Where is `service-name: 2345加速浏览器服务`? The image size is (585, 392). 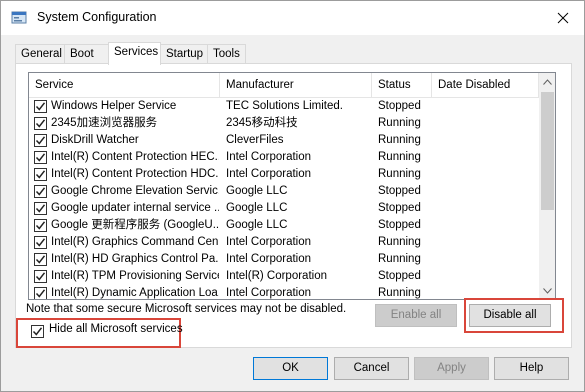 service-name: 2345加速浏览器服务 is located at coordinates (104, 123).